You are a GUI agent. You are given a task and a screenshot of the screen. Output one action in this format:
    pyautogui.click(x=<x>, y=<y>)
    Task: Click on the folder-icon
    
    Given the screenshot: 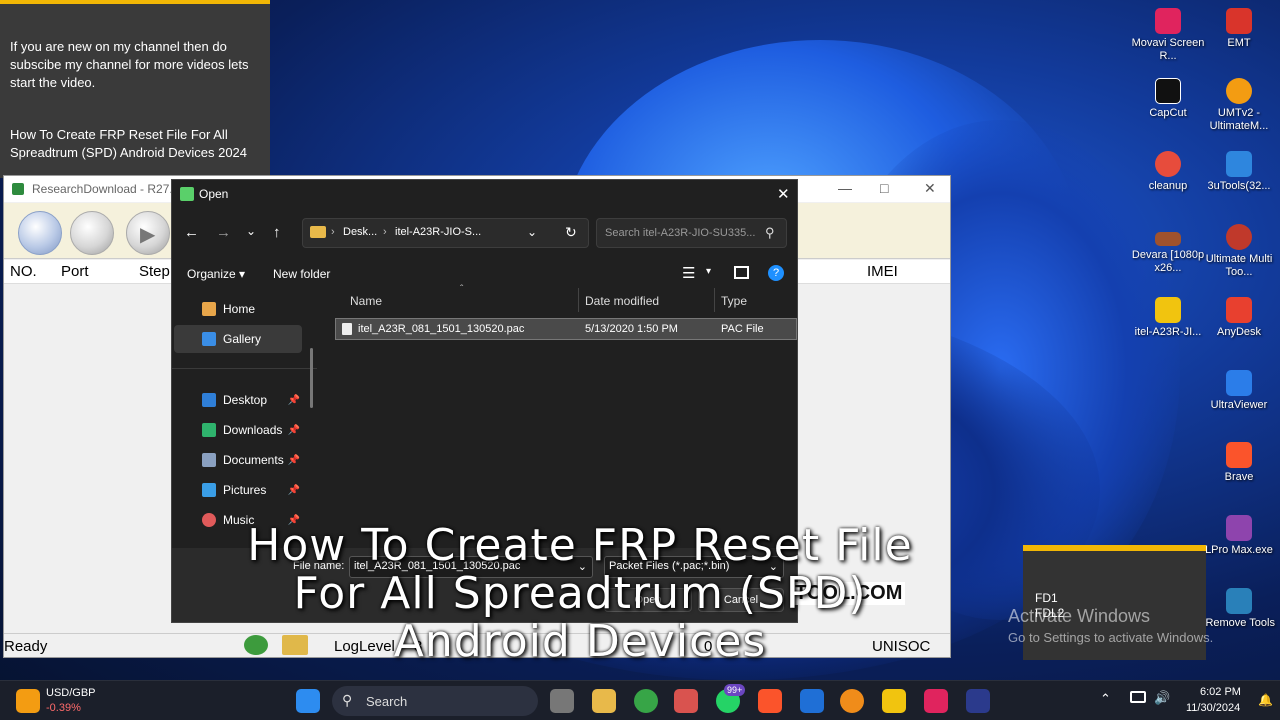 What is the action you would take?
    pyautogui.click(x=1168, y=310)
    